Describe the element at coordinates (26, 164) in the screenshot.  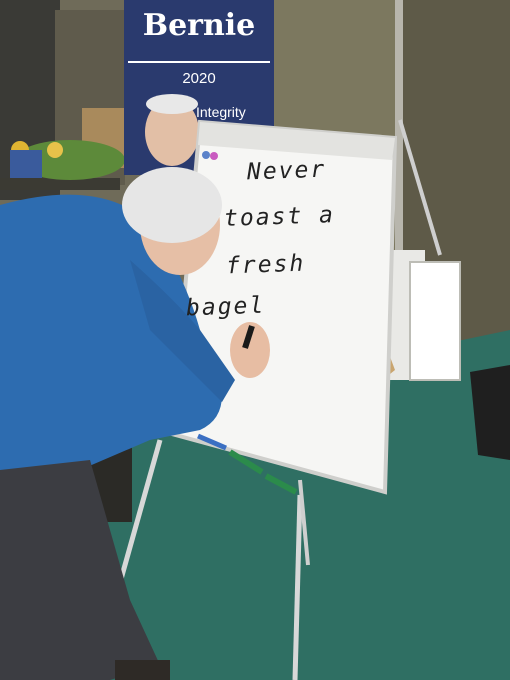
I see `blue-can` at that location.